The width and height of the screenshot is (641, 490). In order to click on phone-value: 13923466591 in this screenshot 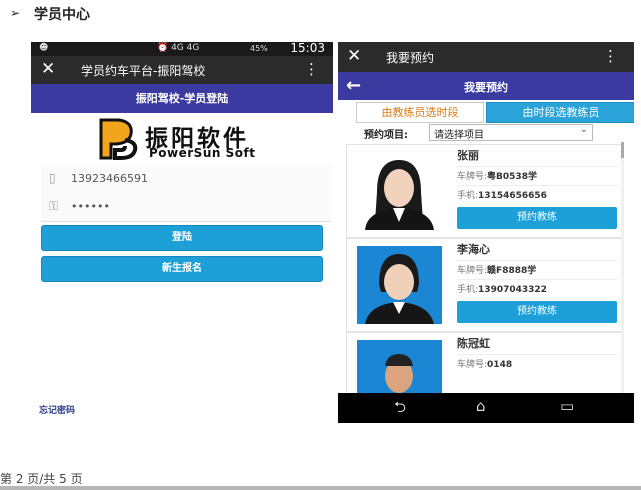, I will do `click(109, 178)`.